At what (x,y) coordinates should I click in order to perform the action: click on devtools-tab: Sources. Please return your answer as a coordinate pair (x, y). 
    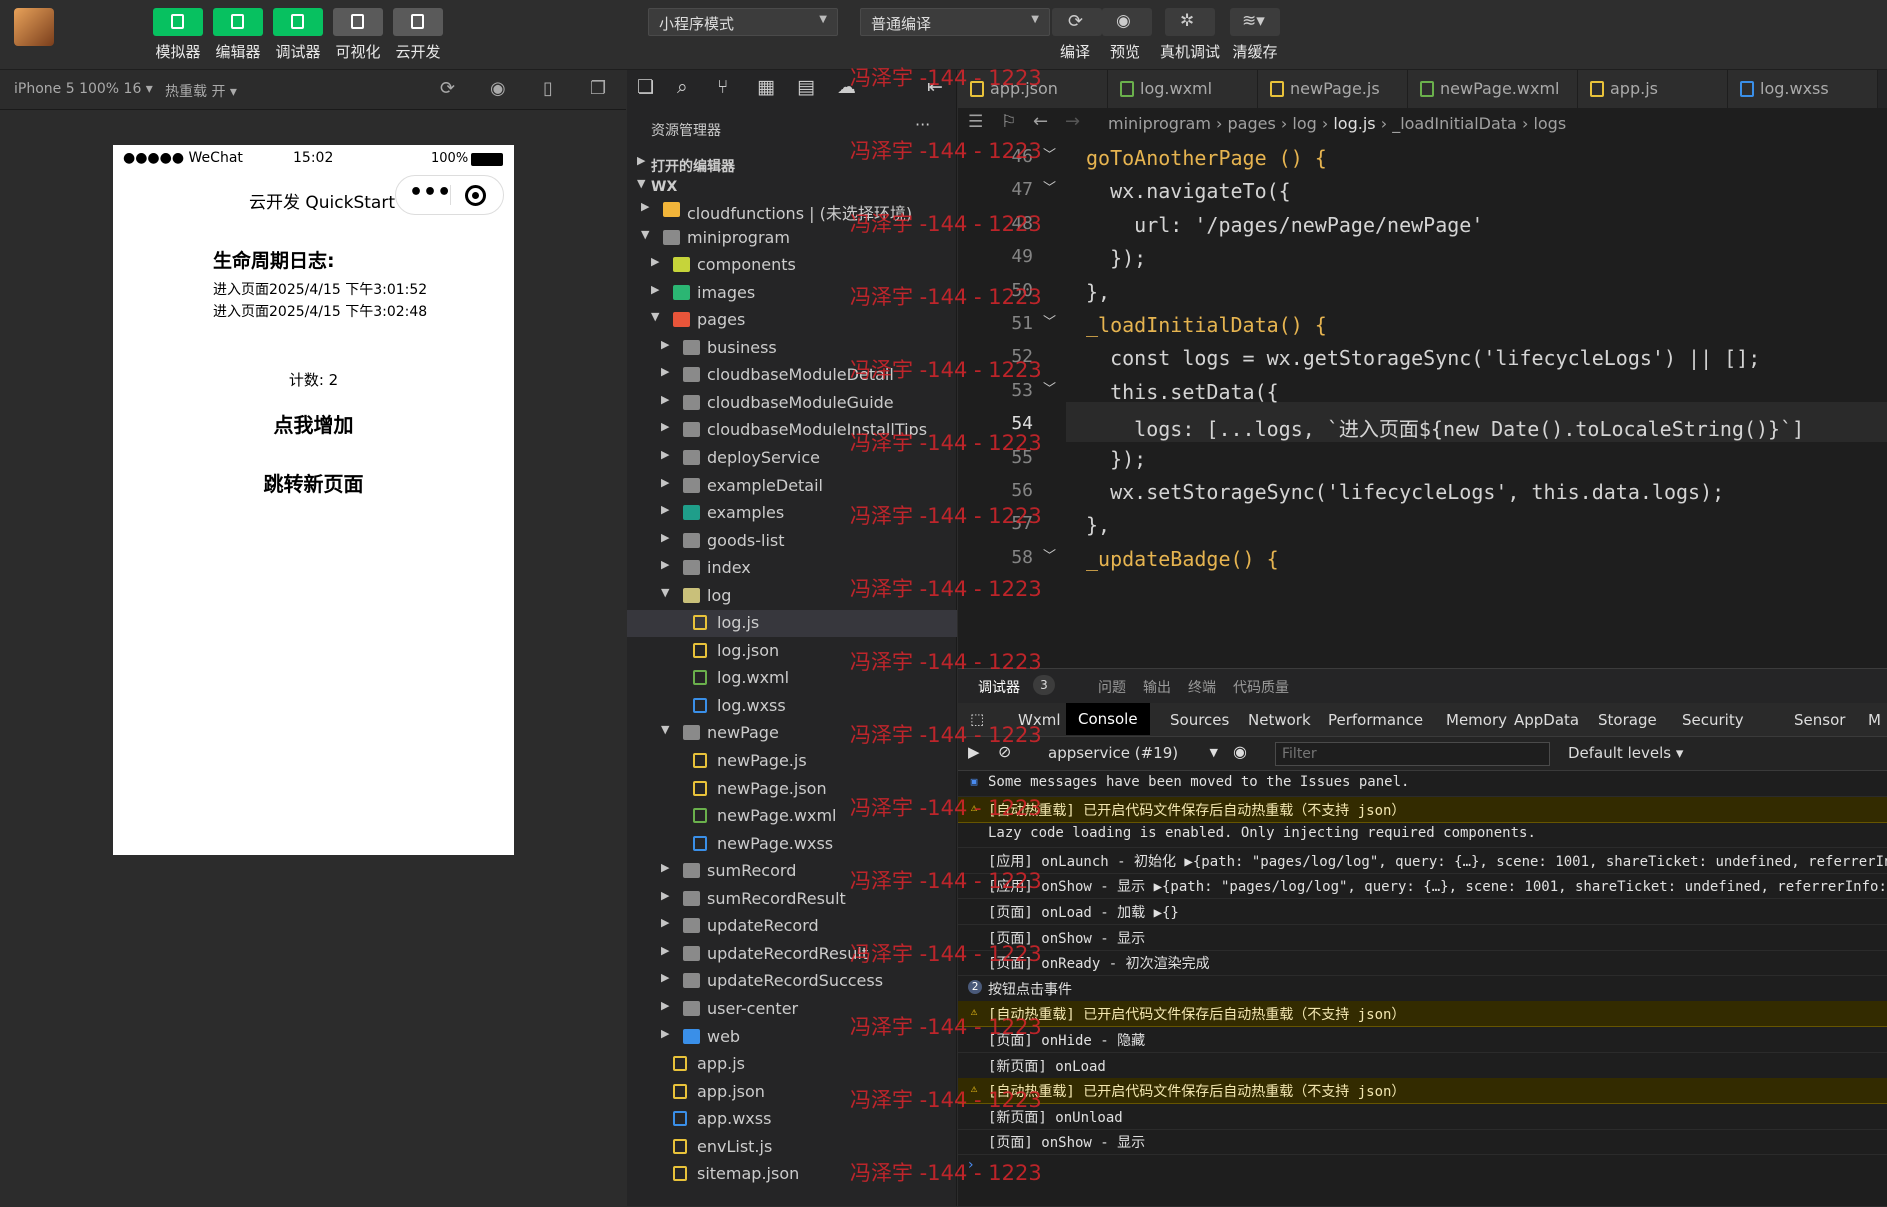
    Looking at the image, I should click on (1199, 720).